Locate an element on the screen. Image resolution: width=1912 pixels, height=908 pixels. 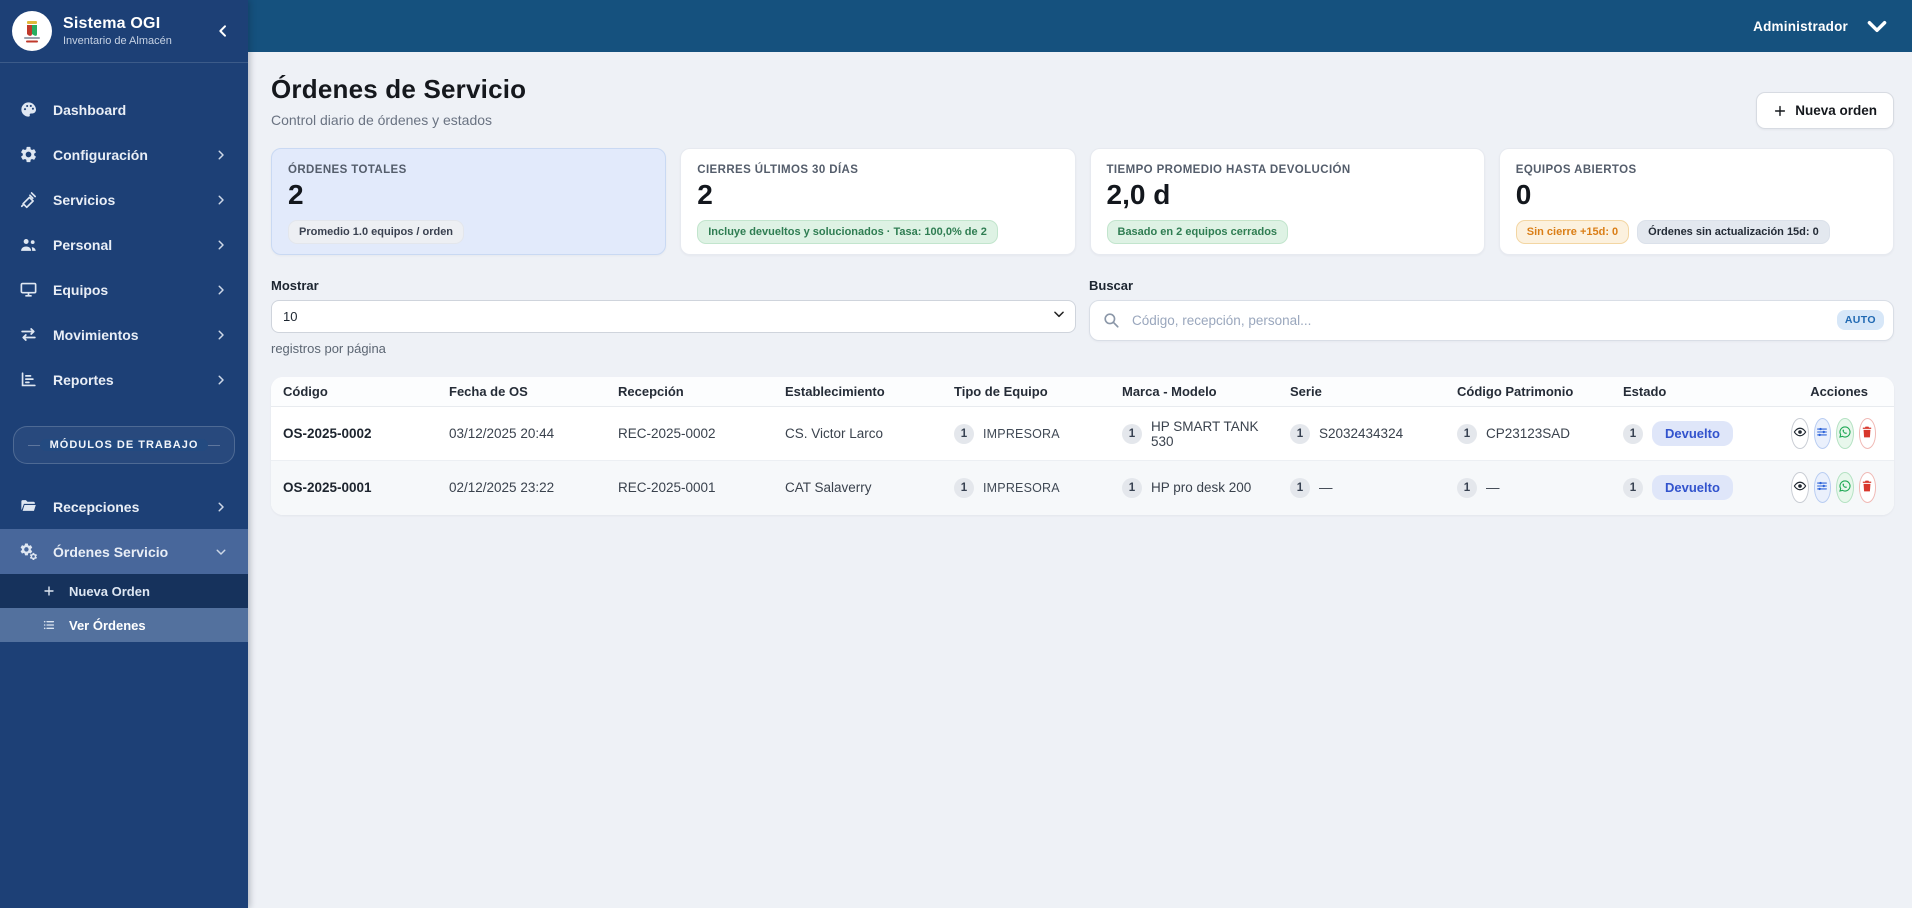
stat-value: 0 is located at coordinates (1523, 194).